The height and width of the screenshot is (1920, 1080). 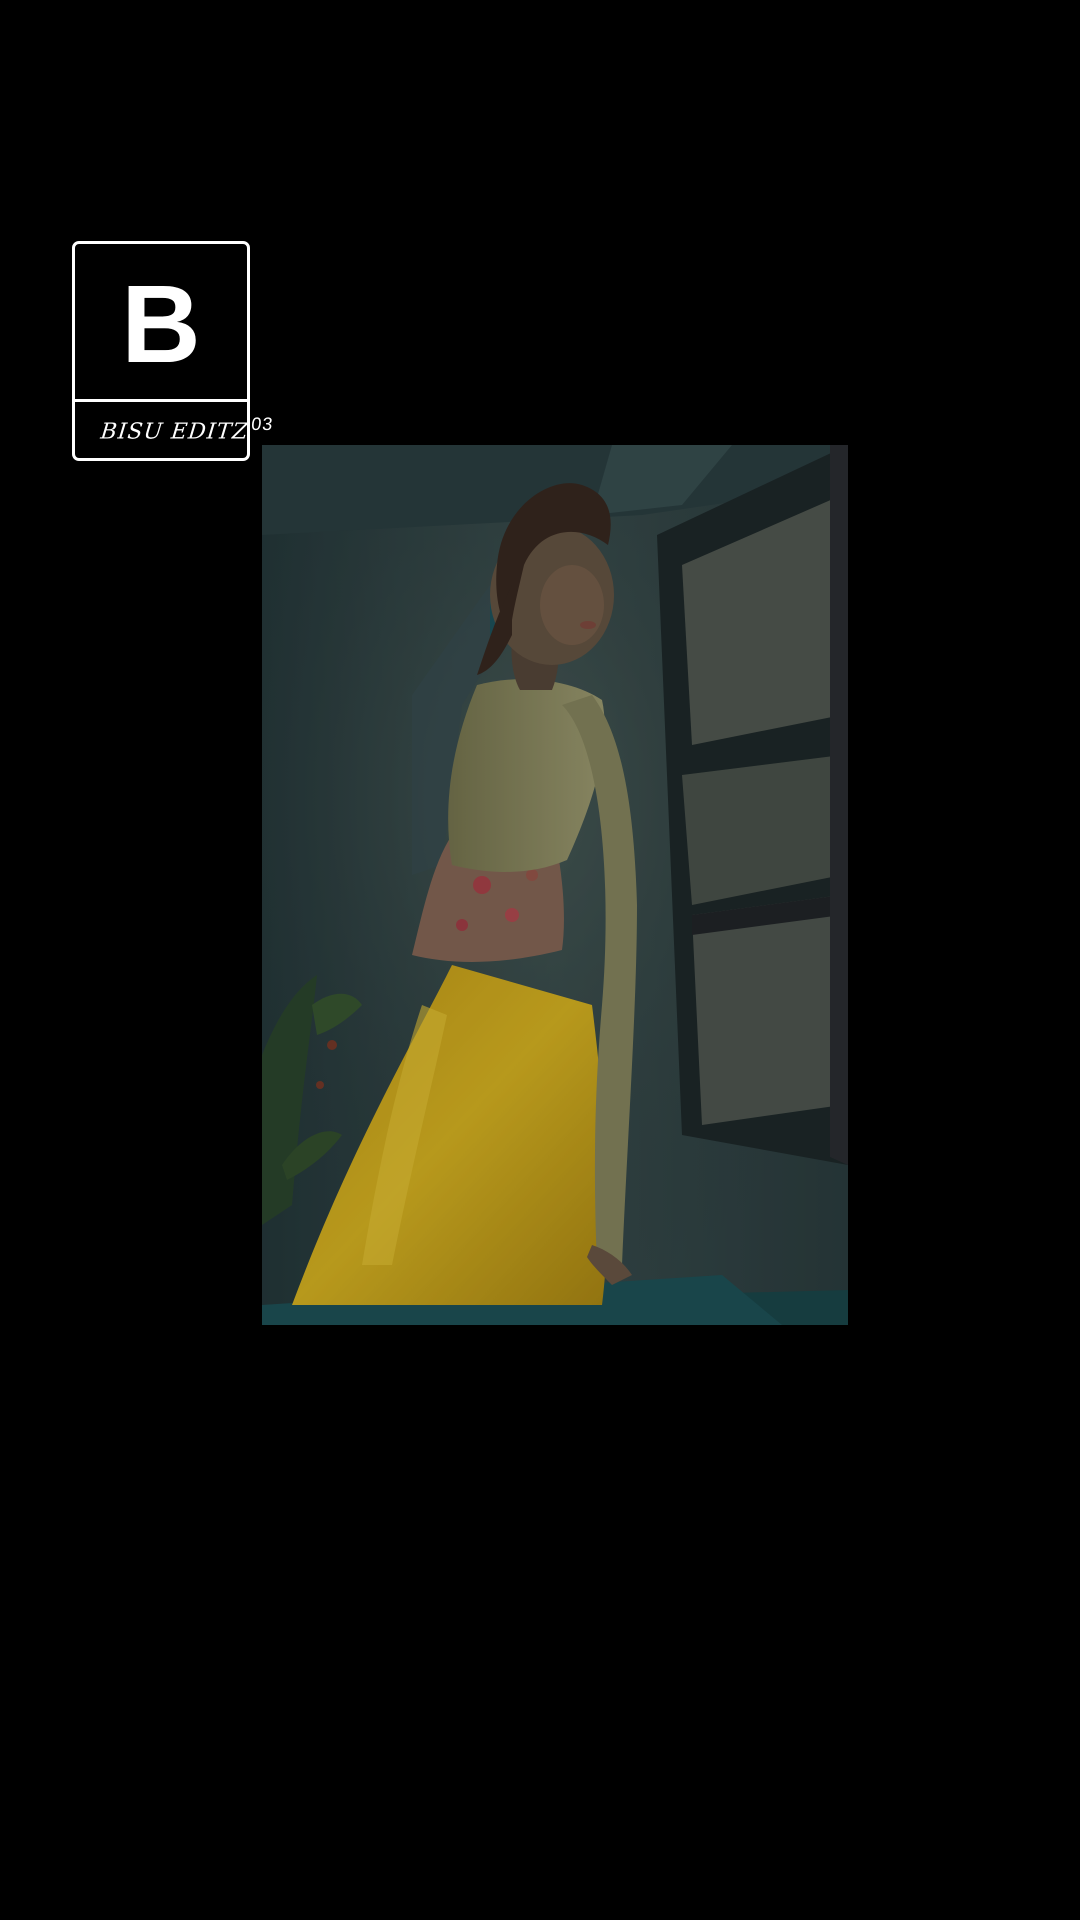 What do you see at coordinates (174, 432) in the screenshot?
I see `logo-caption-text: BISU EDITZ` at bounding box center [174, 432].